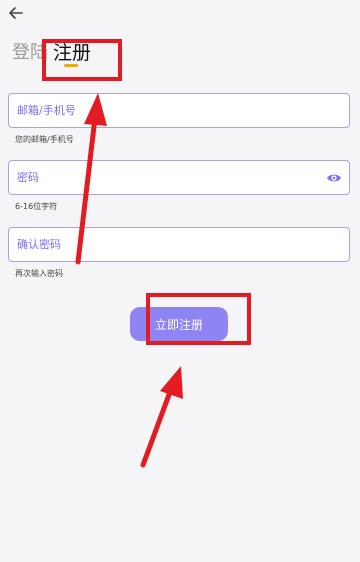  Describe the element at coordinates (44, 139) in the screenshot. I see `email-hint: 您的邮箱/手机号` at that location.